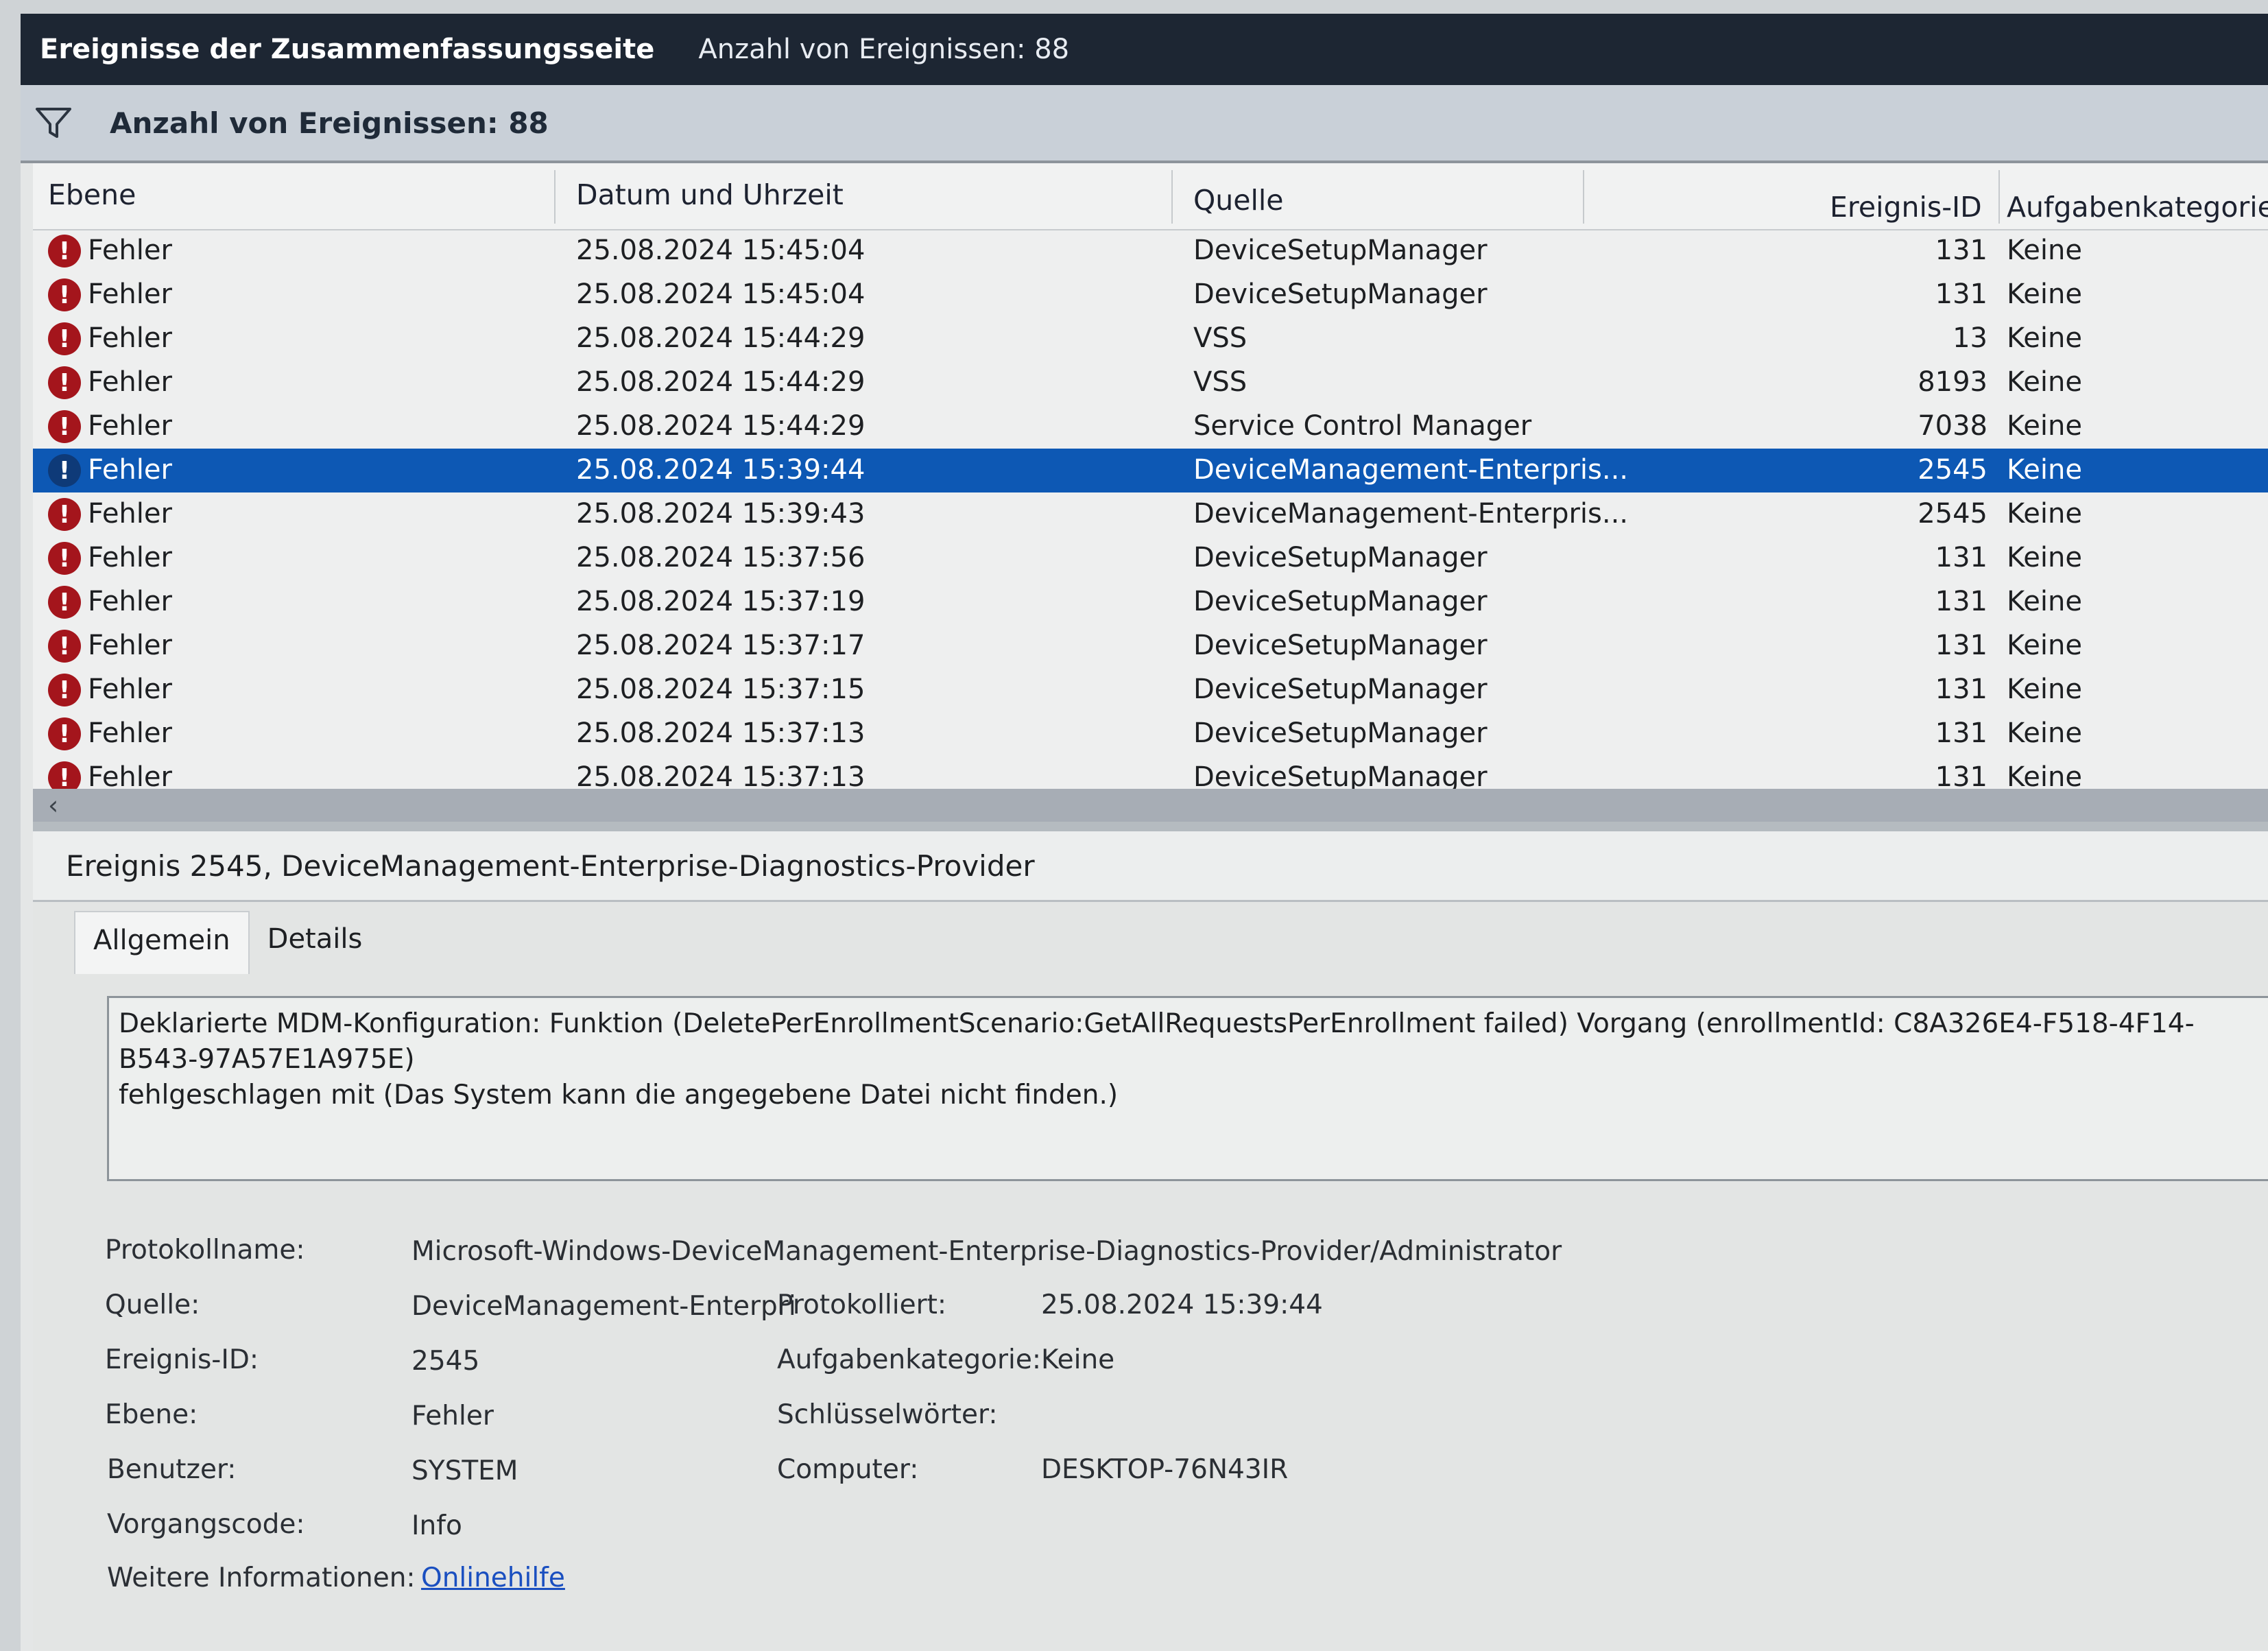 The width and height of the screenshot is (2268, 1651). What do you see at coordinates (721, 558) in the screenshot?
I see `row-date: 25.08.2024 15:37:56` at bounding box center [721, 558].